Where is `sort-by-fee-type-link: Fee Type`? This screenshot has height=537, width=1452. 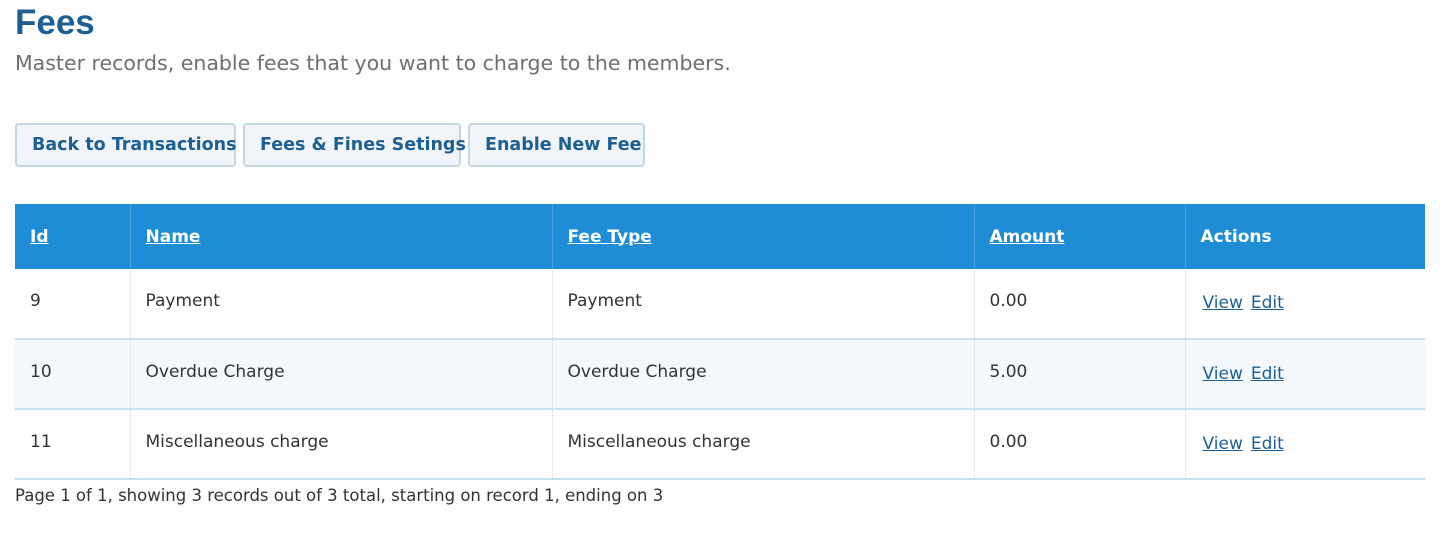
sort-by-fee-type-link: Fee Type is located at coordinates (610, 237).